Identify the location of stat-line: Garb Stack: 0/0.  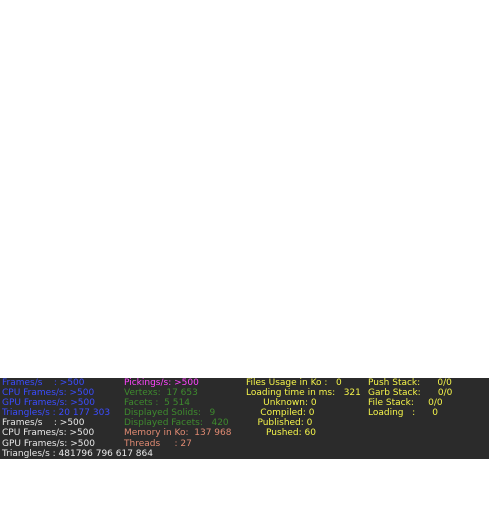
(410, 393).